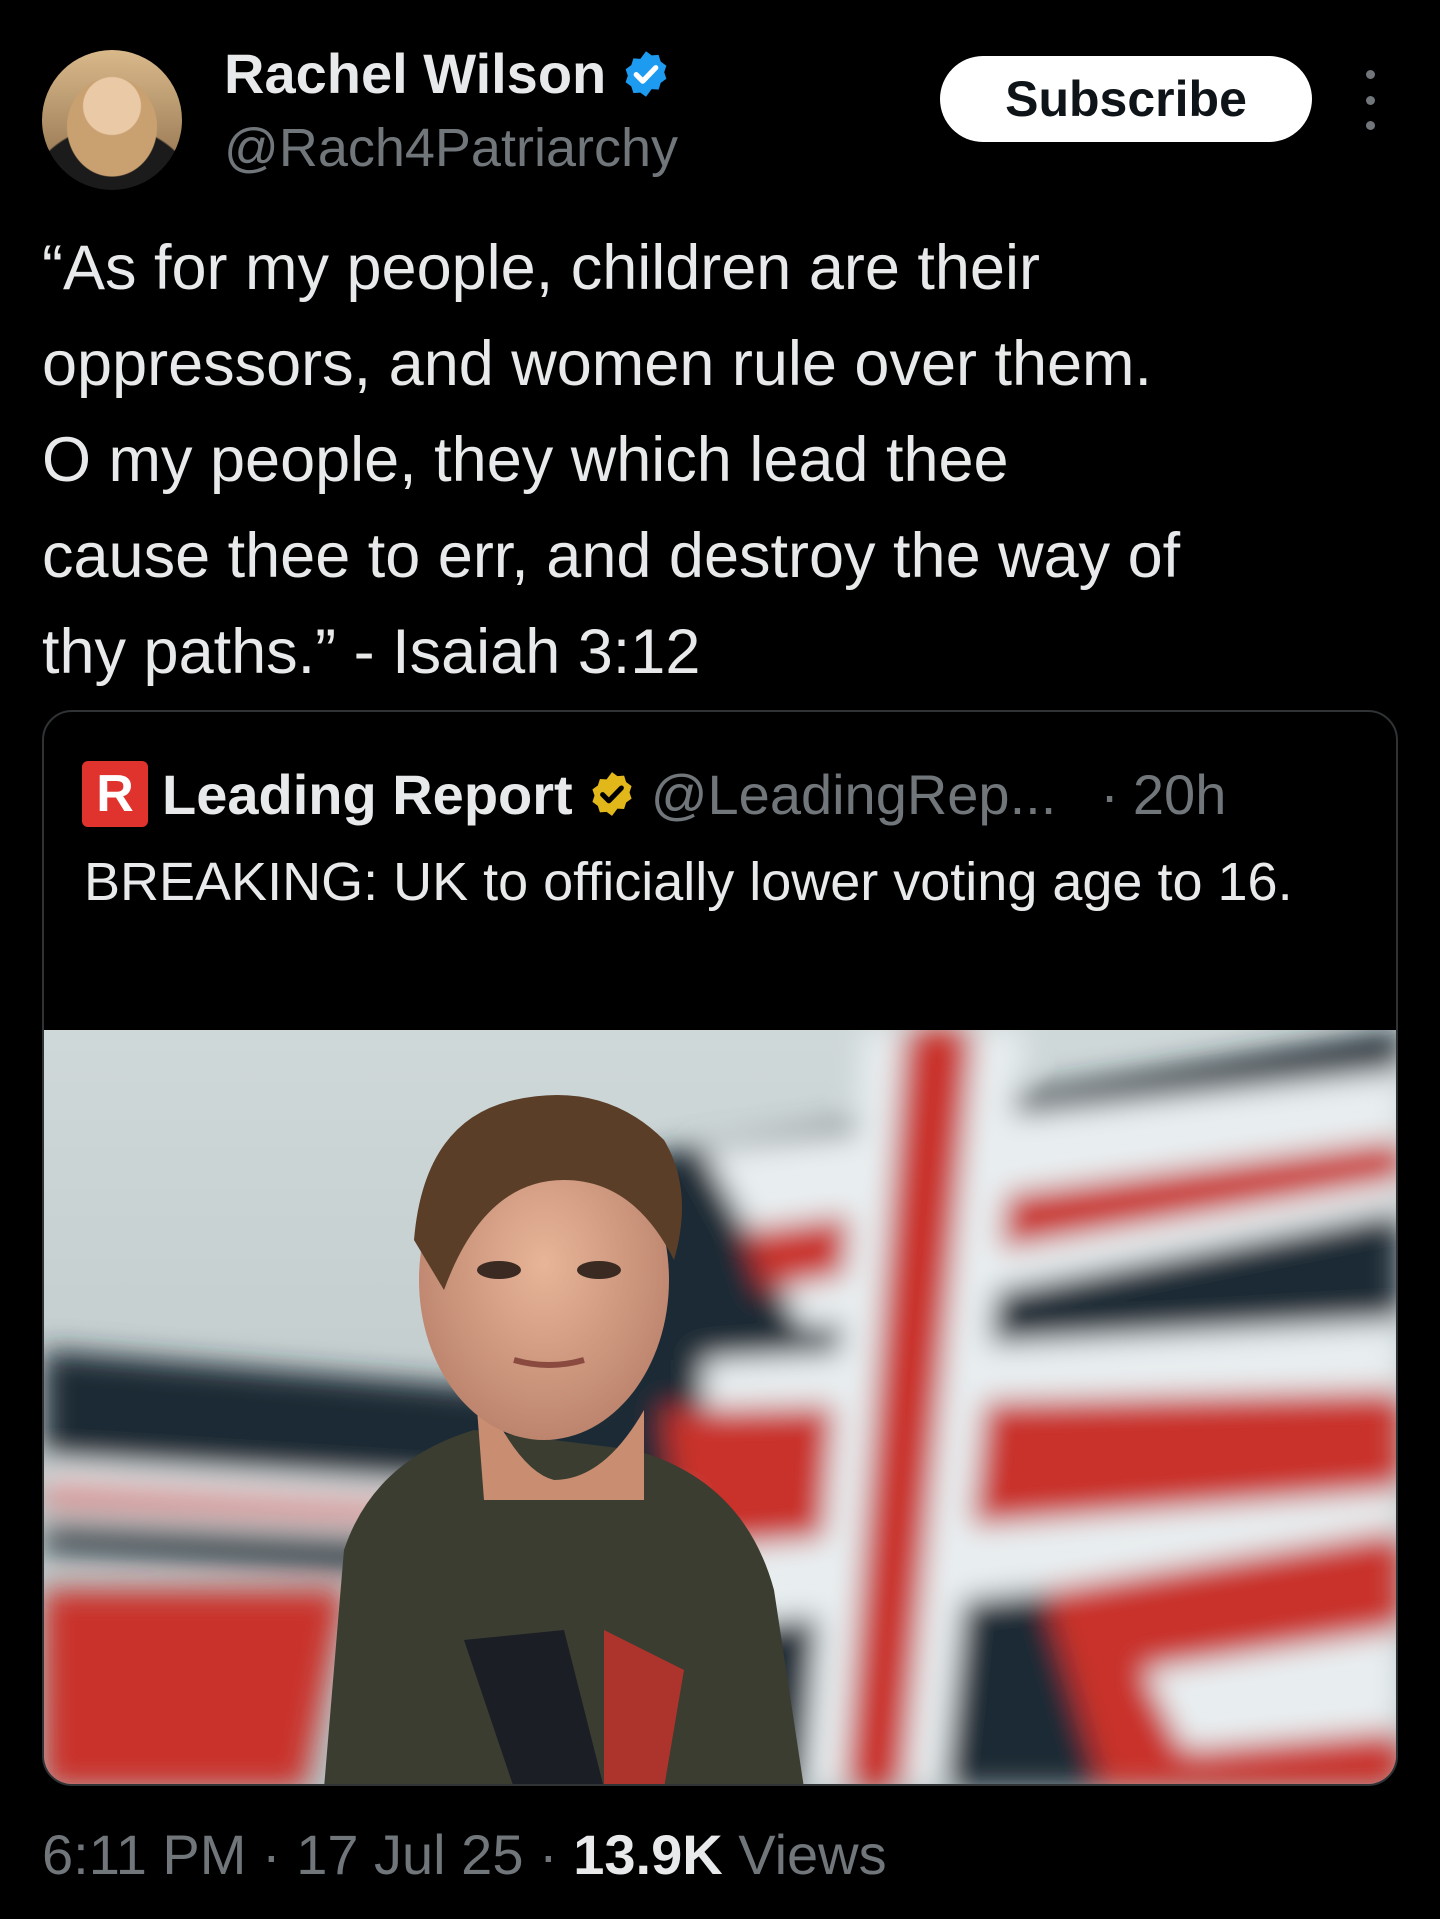  What do you see at coordinates (612, 794) in the screenshot?
I see `verified-business-badge-icon` at bounding box center [612, 794].